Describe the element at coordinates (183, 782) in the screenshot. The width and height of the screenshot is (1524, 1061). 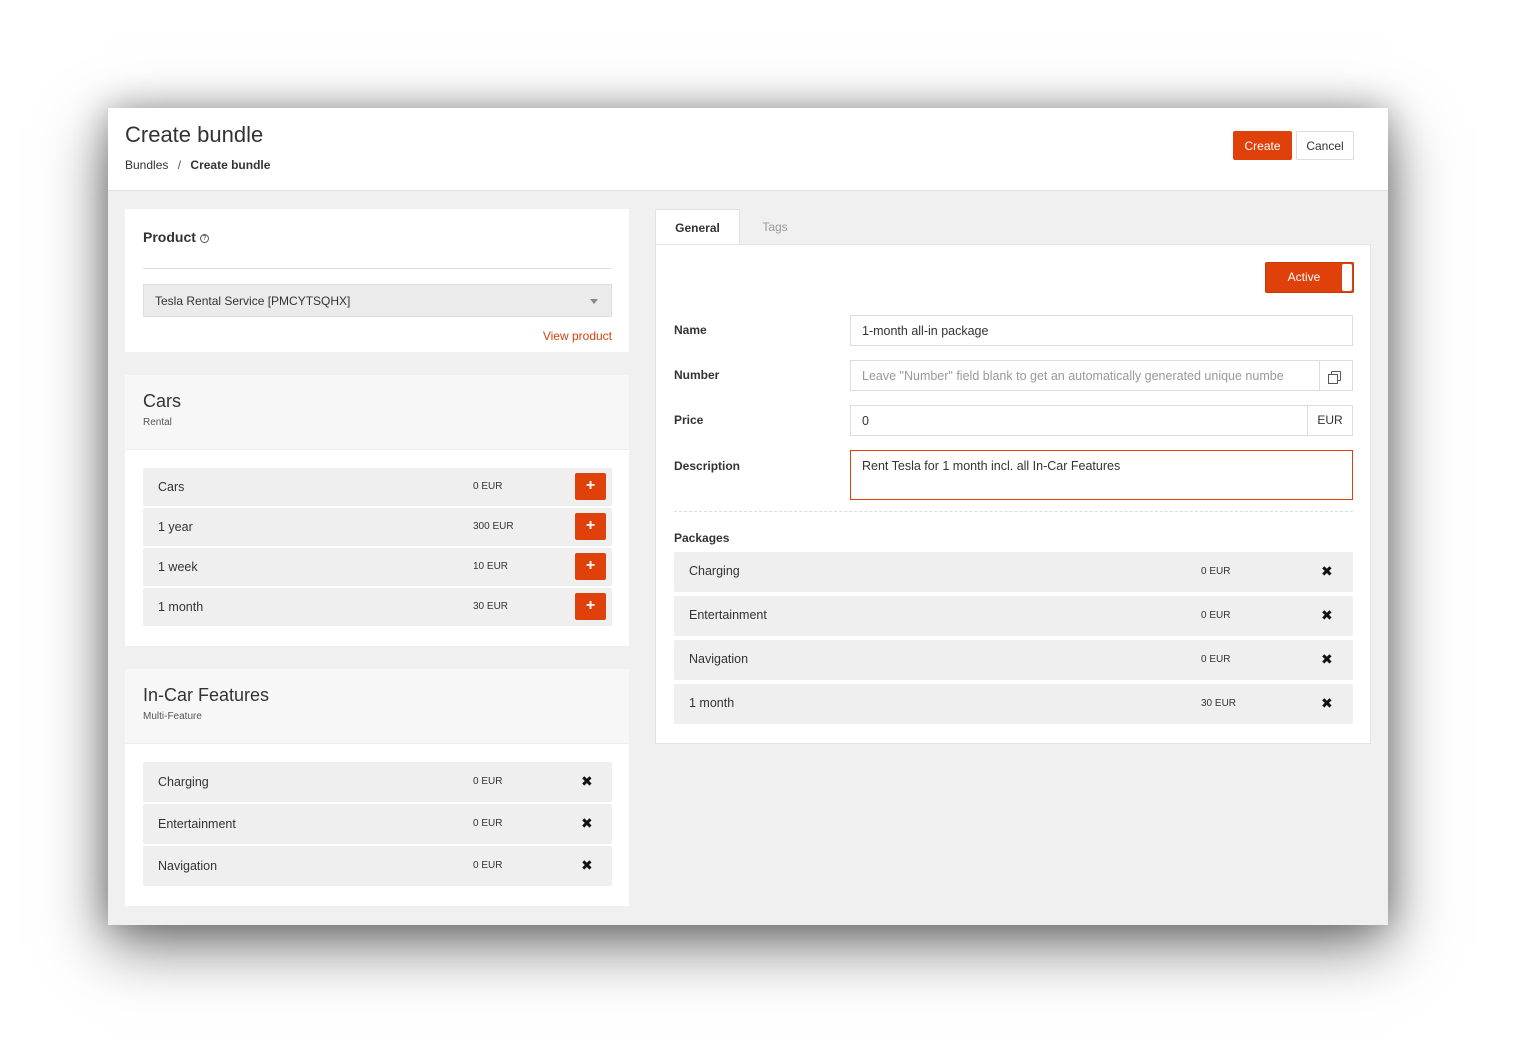
I see `item-label: Charging` at that location.